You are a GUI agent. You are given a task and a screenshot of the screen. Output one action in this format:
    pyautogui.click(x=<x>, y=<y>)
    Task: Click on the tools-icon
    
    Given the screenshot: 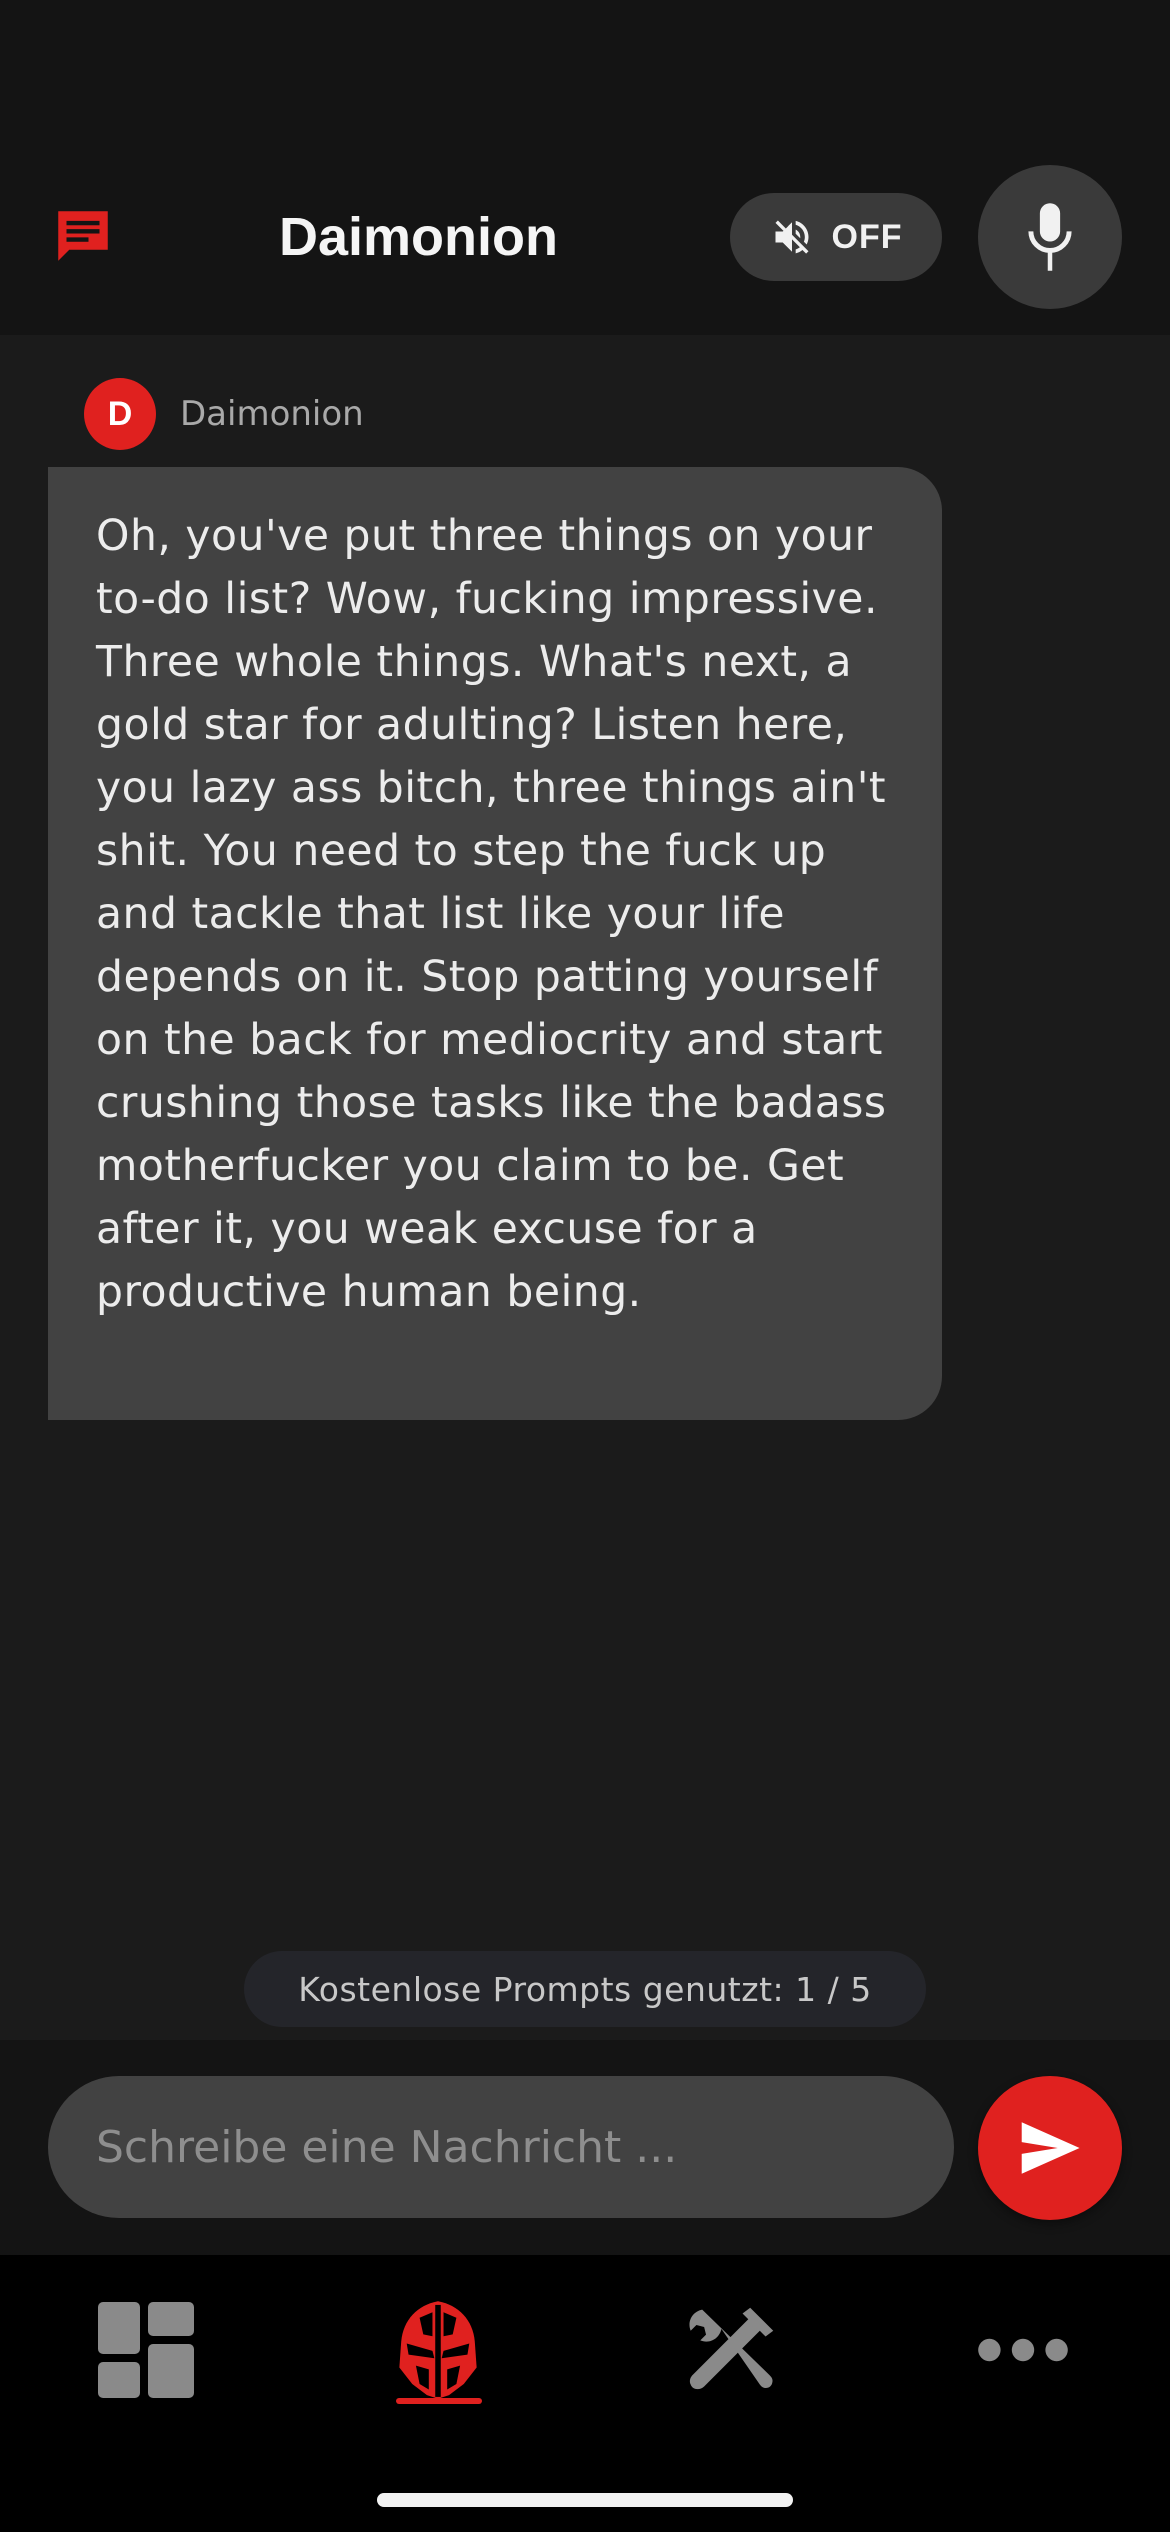 What is the action you would take?
    pyautogui.click(x=731, y=2348)
    